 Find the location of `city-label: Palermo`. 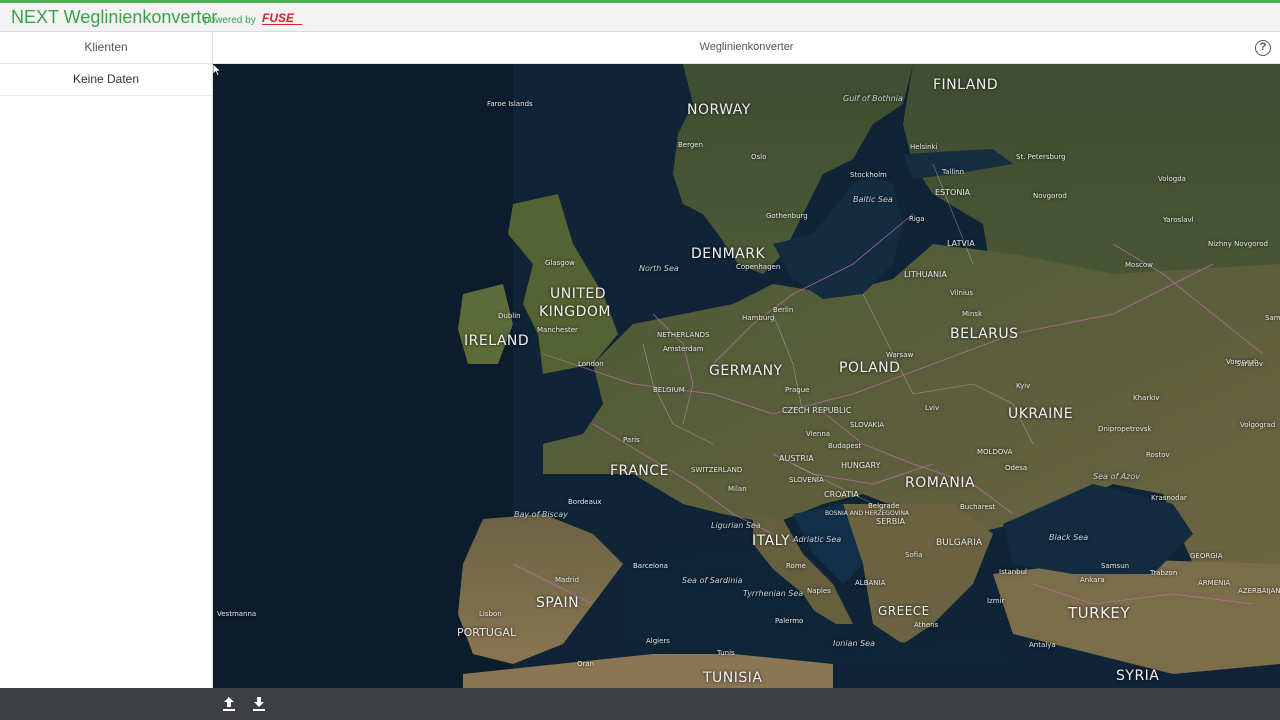

city-label: Palermo is located at coordinates (789, 621).